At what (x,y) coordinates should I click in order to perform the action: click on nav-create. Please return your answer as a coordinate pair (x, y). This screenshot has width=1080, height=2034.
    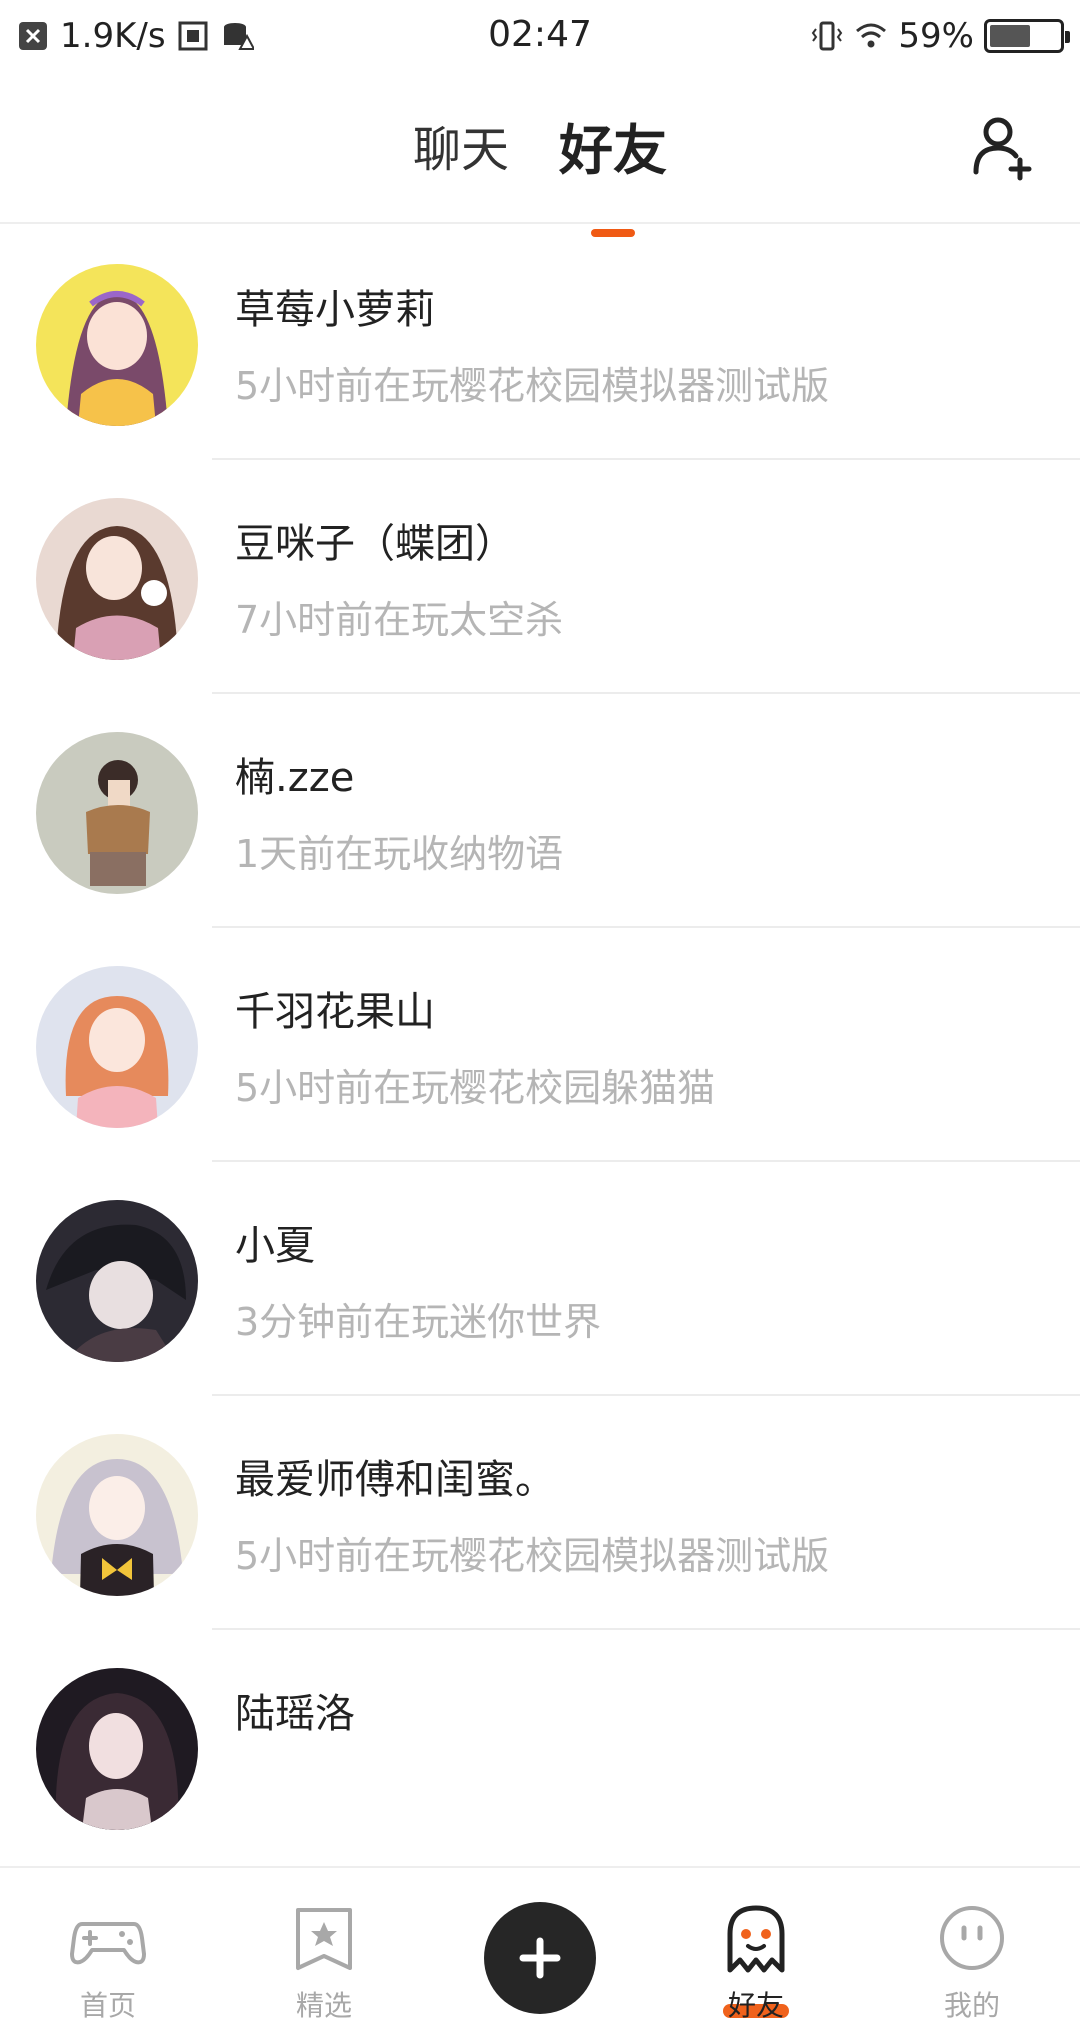
    Looking at the image, I should click on (540, 1951).